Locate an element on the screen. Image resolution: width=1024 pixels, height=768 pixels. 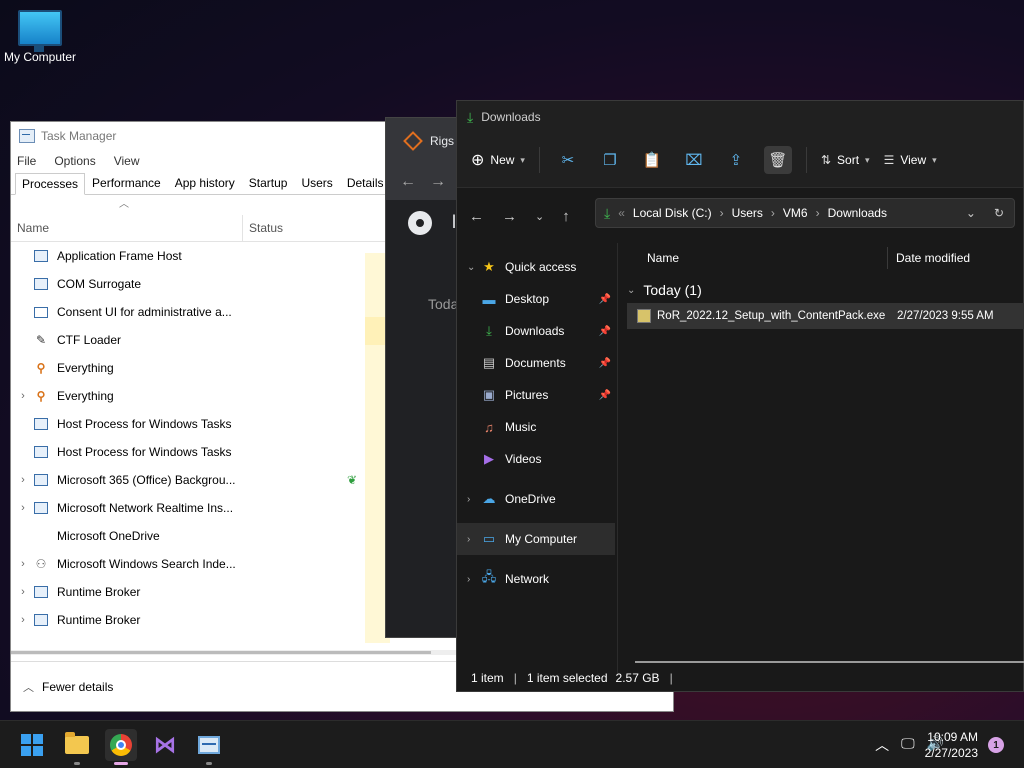
taskbar-visual-studio: ⋈ is located at coordinates (165, 745).